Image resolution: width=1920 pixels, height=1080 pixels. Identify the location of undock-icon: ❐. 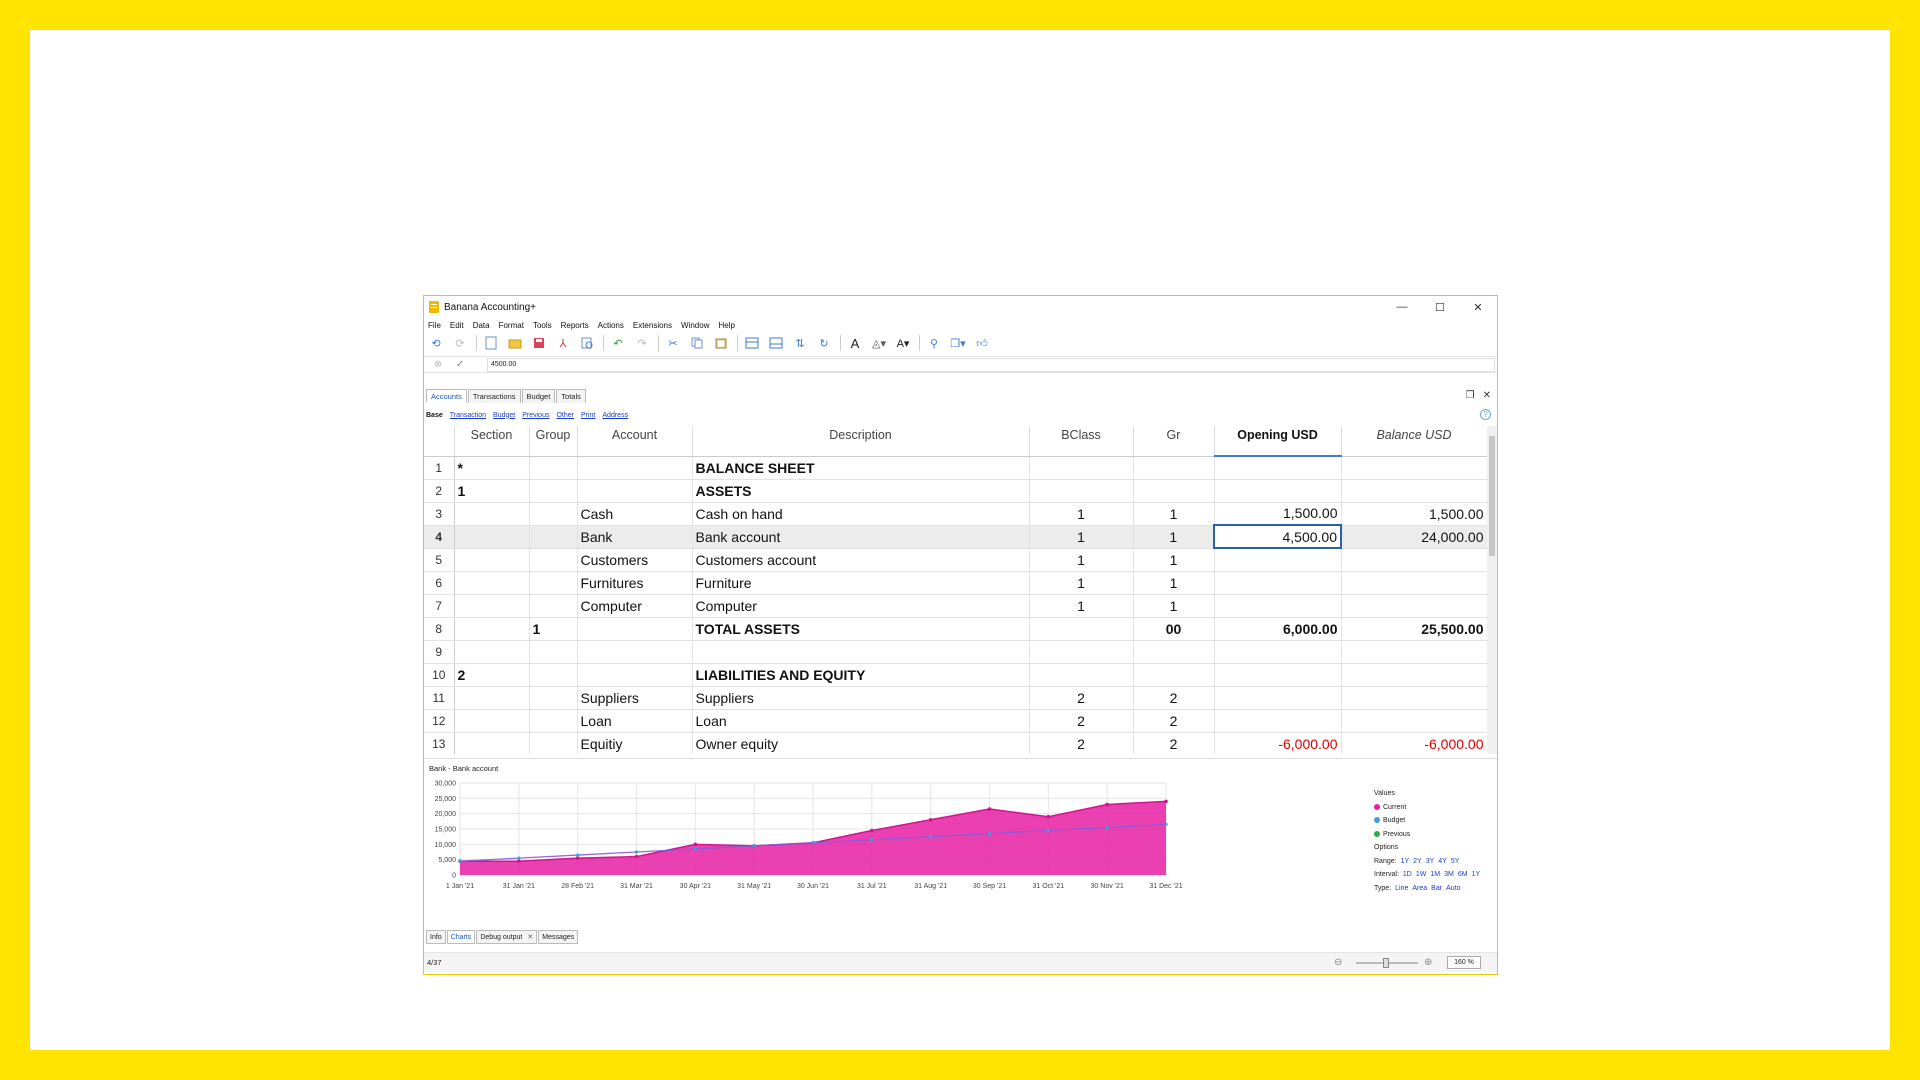
(1470, 395).